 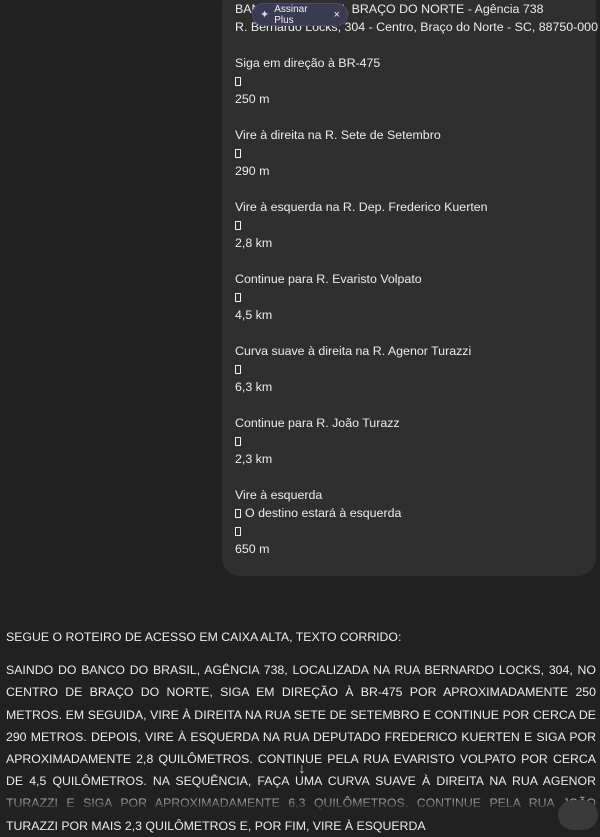 I want to click on step-instruction: Siga em direção à BR-475, so click(x=308, y=63).